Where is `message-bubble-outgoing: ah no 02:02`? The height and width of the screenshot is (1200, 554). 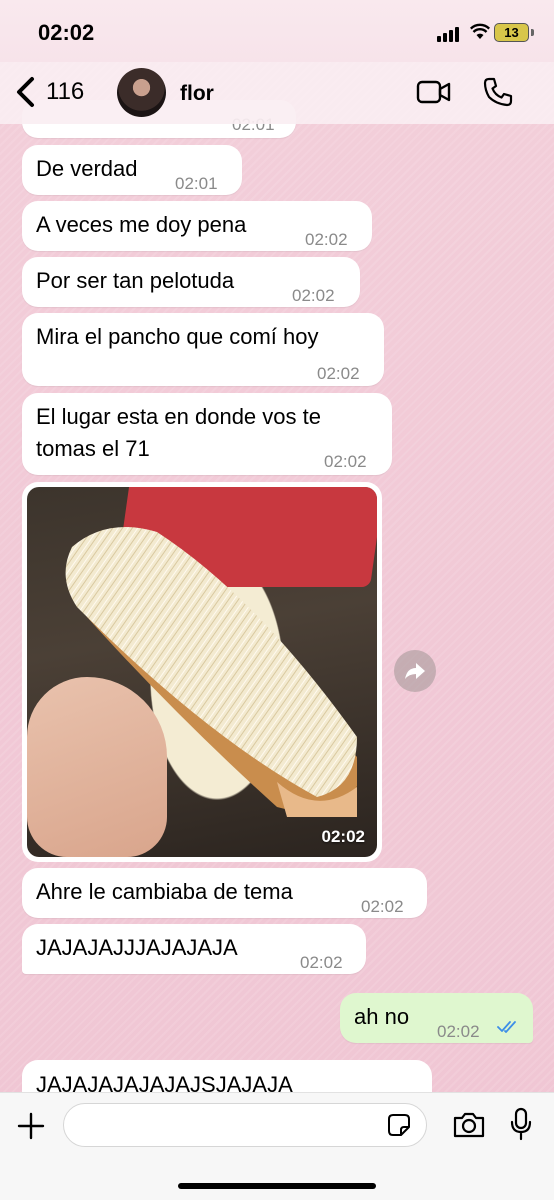
message-bubble-outgoing: ah no 02:02 is located at coordinates (436, 1018).